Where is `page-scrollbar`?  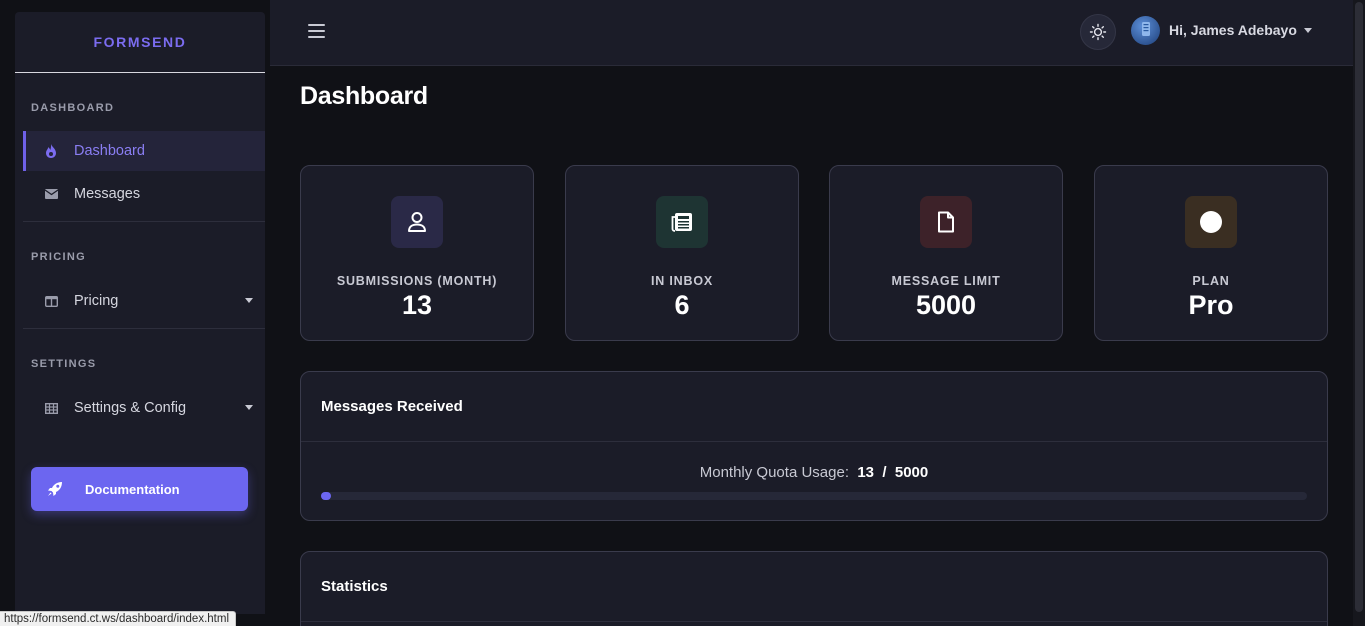
page-scrollbar is located at coordinates (1359, 313).